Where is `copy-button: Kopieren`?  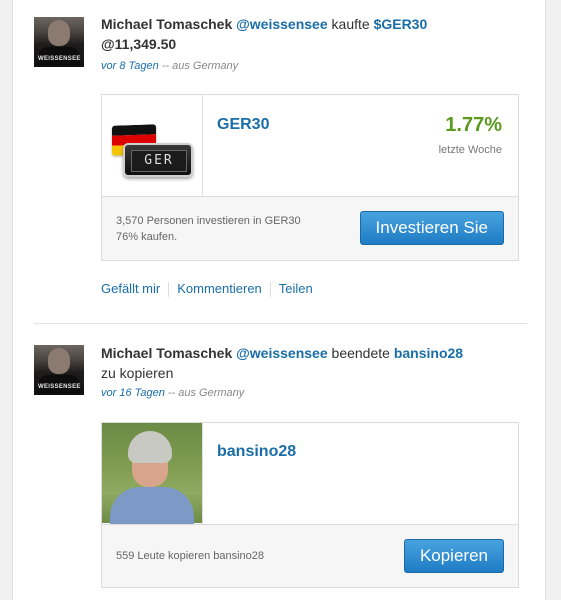
copy-button: Kopieren is located at coordinates (453, 556).